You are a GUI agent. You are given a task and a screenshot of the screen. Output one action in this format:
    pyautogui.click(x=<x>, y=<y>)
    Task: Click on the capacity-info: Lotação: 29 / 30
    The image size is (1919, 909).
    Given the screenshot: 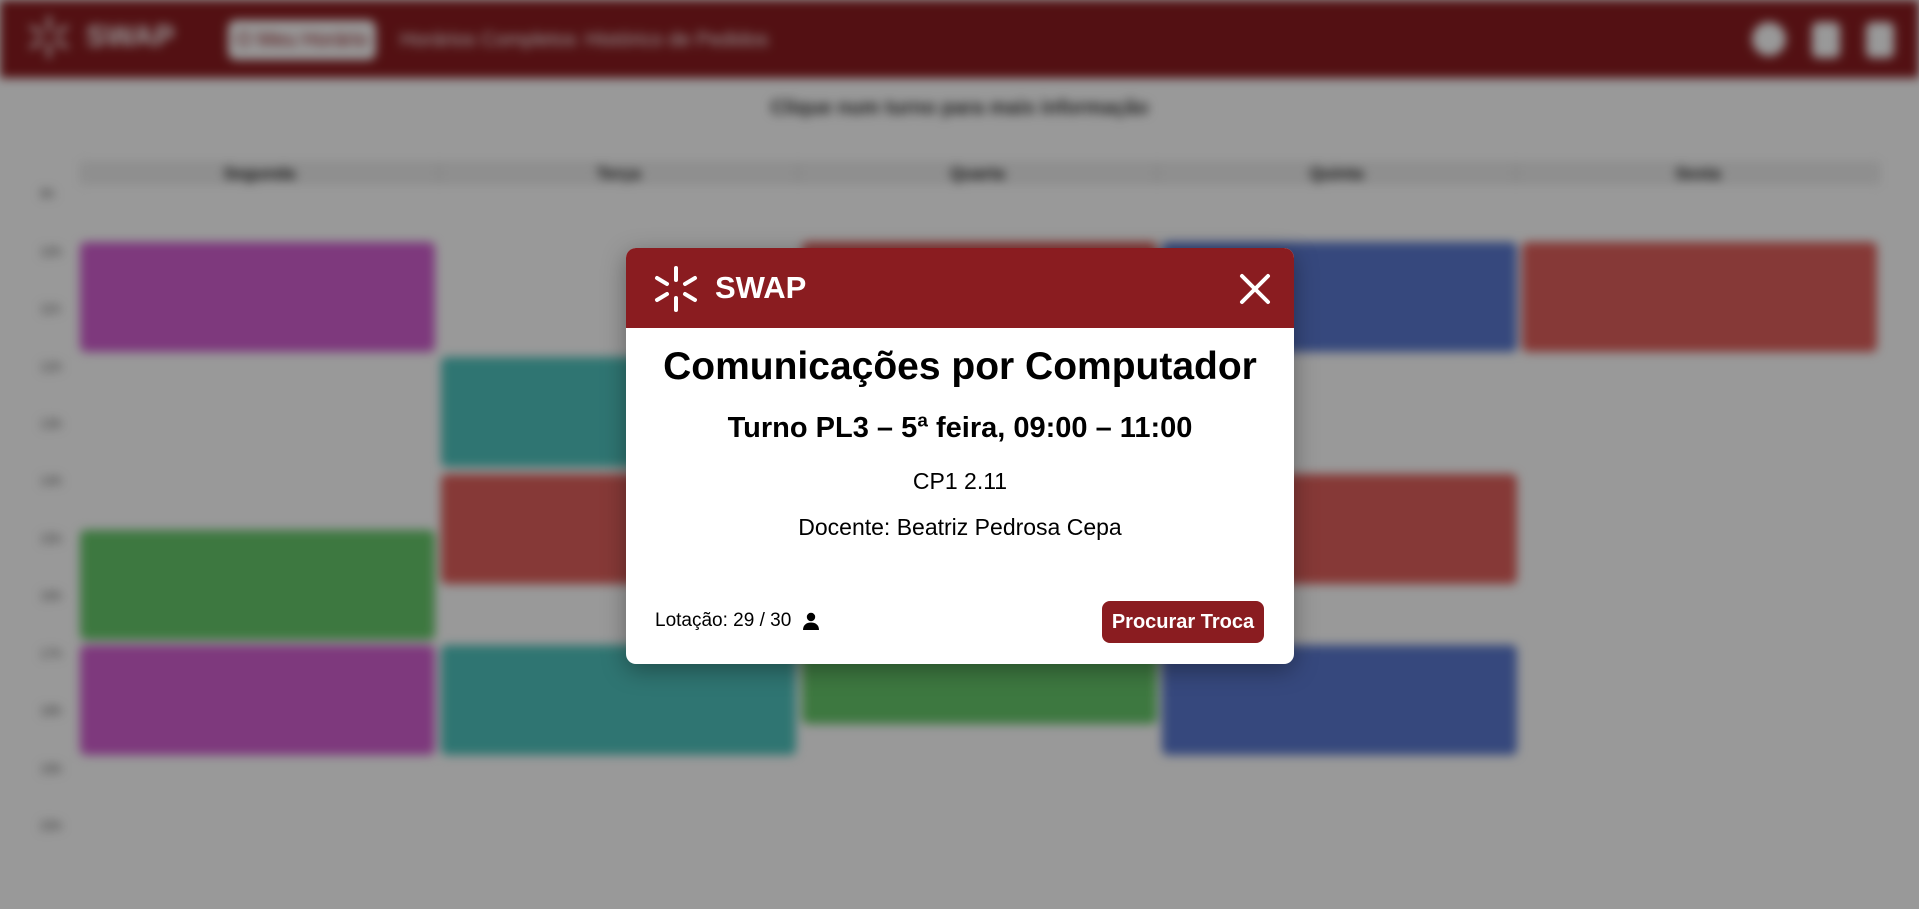 What is the action you would take?
    pyautogui.click(x=738, y=621)
    